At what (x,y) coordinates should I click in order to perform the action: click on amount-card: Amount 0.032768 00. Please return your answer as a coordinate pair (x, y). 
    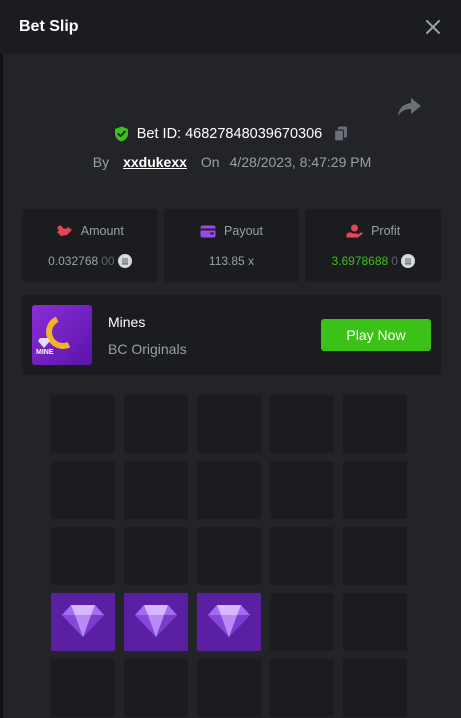
    Looking at the image, I should click on (90, 245).